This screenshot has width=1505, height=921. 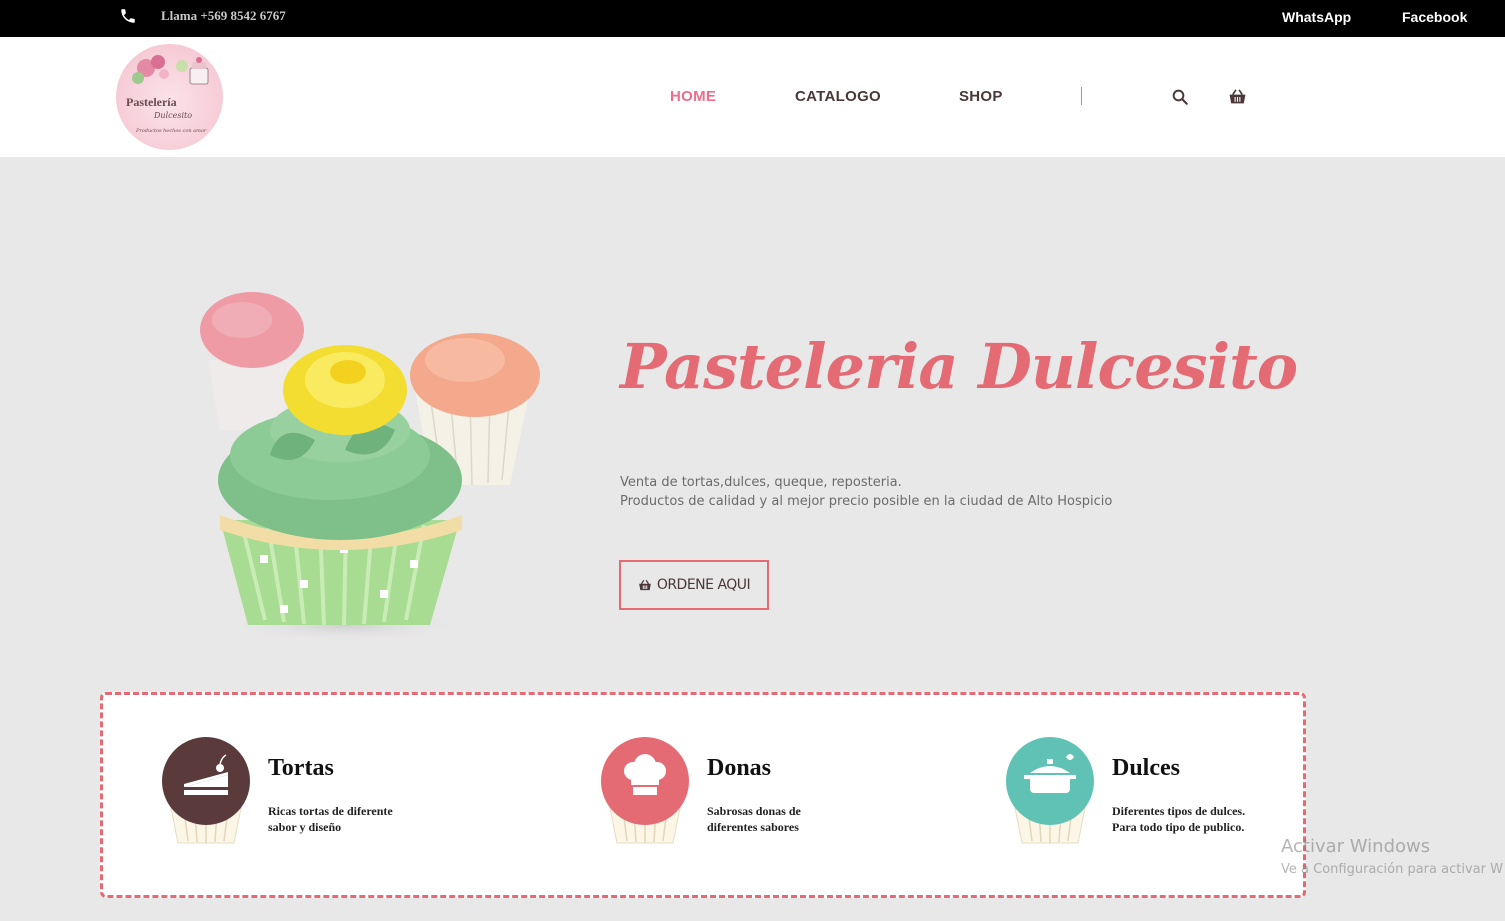 What do you see at coordinates (754, 811) in the screenshot?
I see `feature-text-line1: Sabrosas donas de` at bounding box center [754, 811].